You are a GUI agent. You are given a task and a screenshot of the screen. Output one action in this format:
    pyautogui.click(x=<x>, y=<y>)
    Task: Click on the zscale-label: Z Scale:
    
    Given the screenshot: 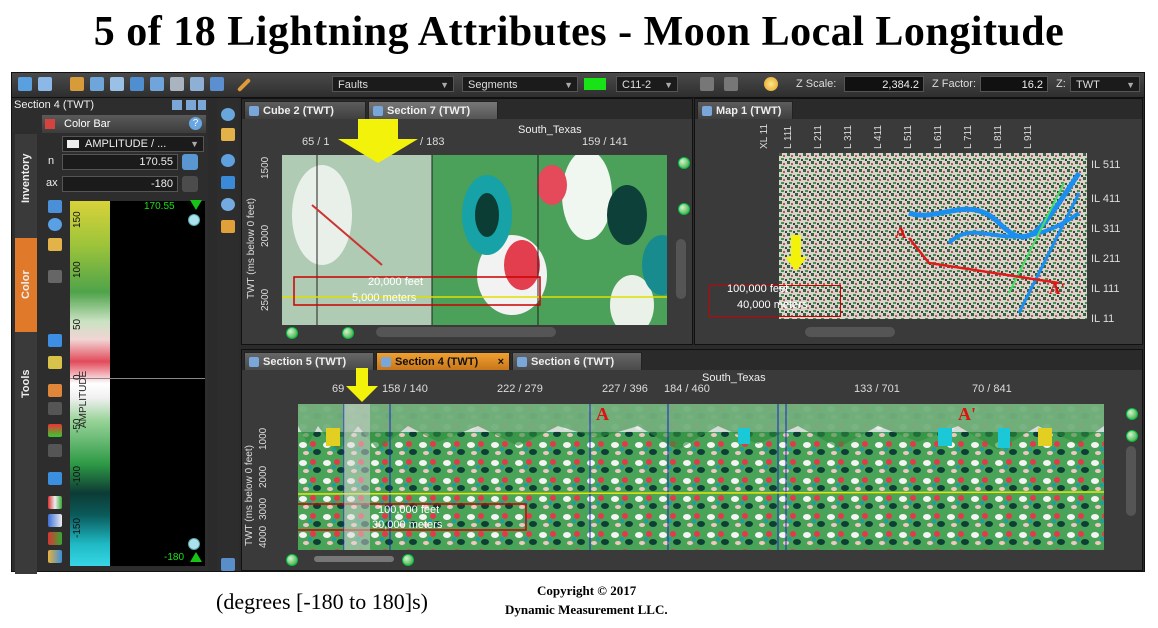 What is the action you would take?
    pyautogui.click(x=816, y=84)
    